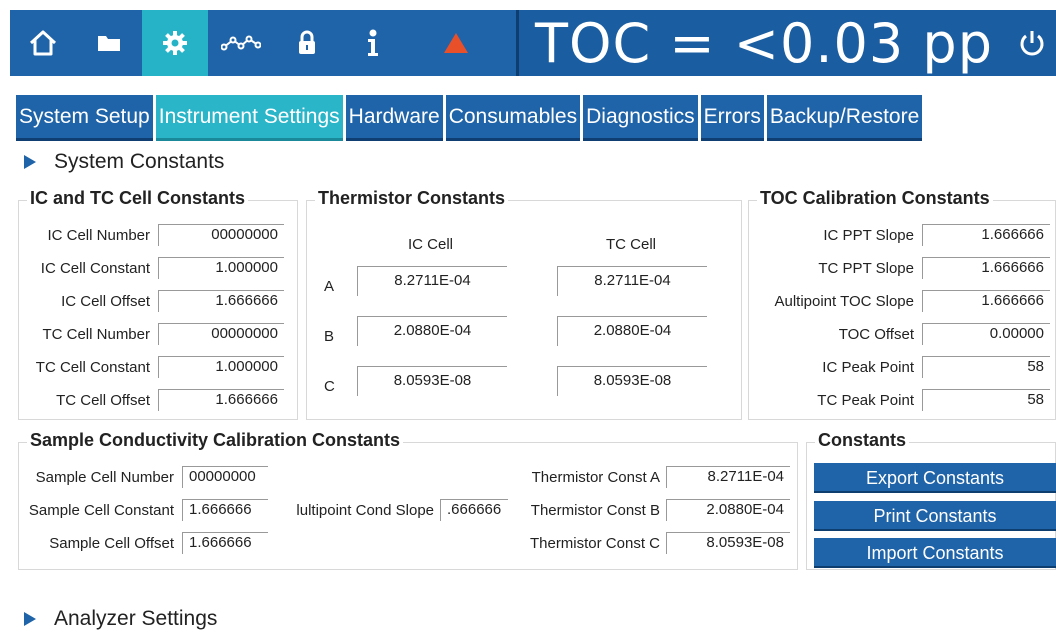 The image size is (1056, 632). Describe the element at coordinates (365, 510) in the screenshot. I see `multipoint-cond-slope-label: lultipoint Cond Slope` at that location.